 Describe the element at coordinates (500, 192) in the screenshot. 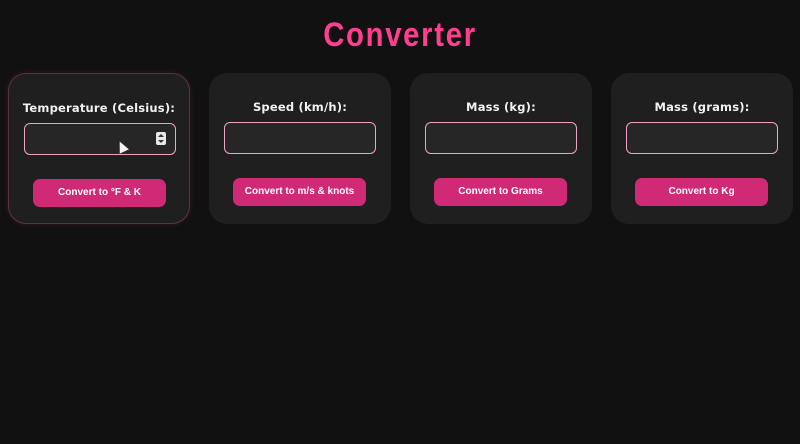

I see `convert-to-grams-button: Convert to Grams` at that location.